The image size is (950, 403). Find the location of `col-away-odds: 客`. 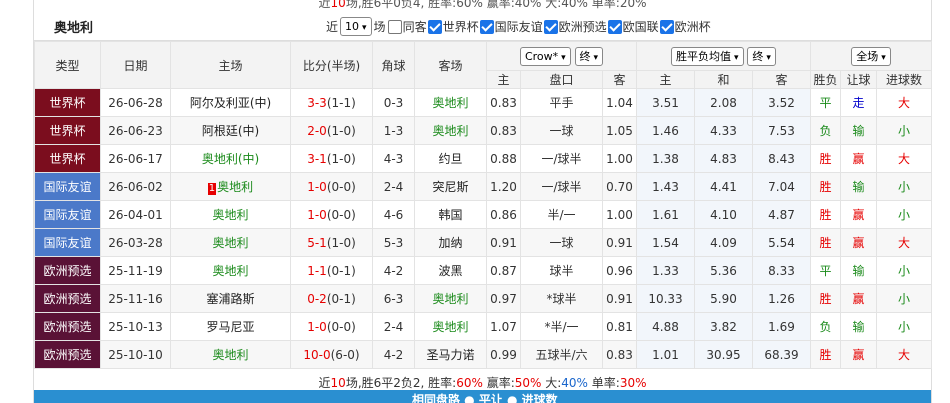

col-away-odds: 客 is located at coordinates (619, 79).